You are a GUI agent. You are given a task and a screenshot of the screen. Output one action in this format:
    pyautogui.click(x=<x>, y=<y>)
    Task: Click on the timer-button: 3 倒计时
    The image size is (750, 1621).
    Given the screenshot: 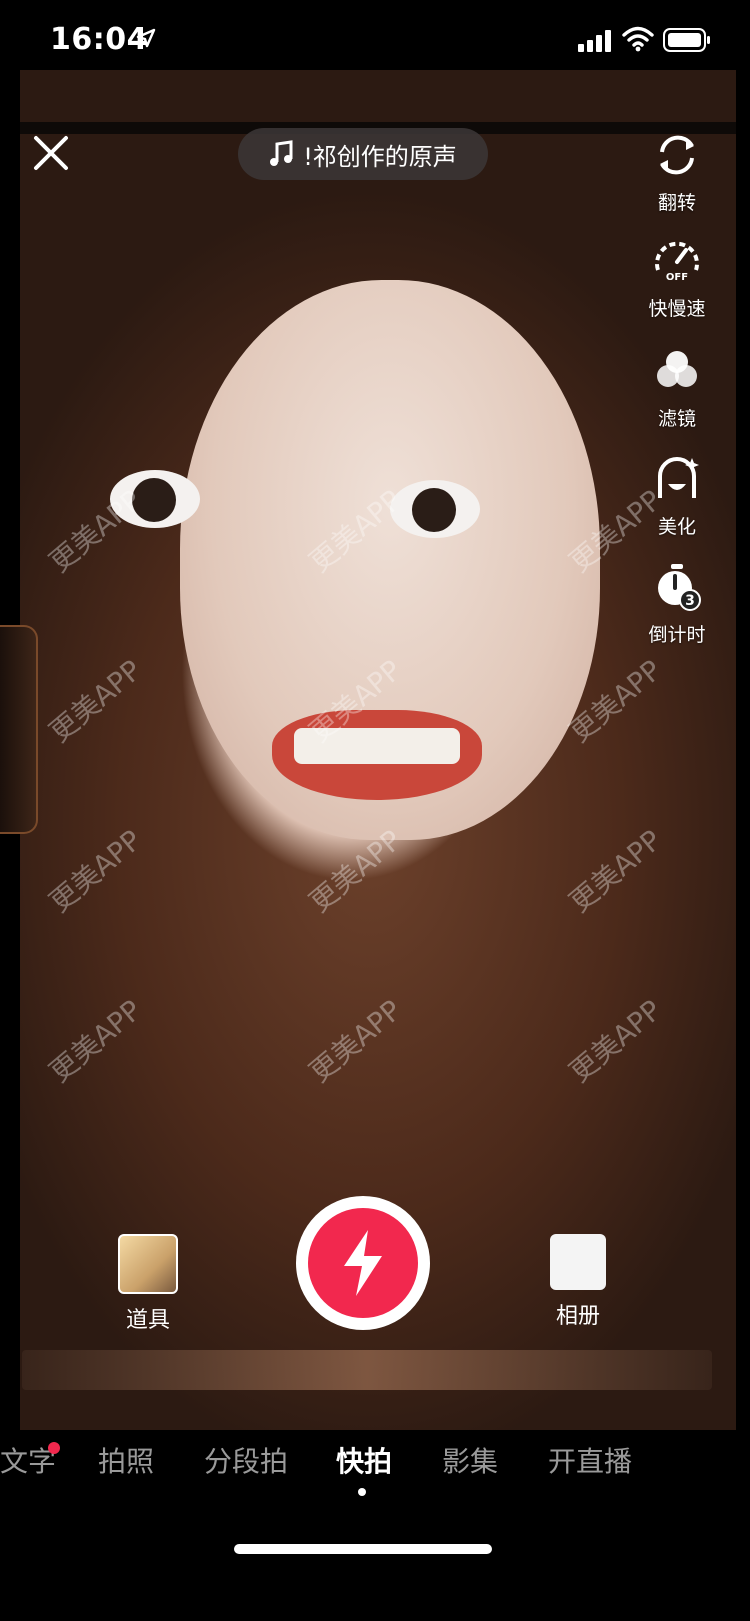 What is the action you would take?
    pyautogui.click(x=677, y=604)
    